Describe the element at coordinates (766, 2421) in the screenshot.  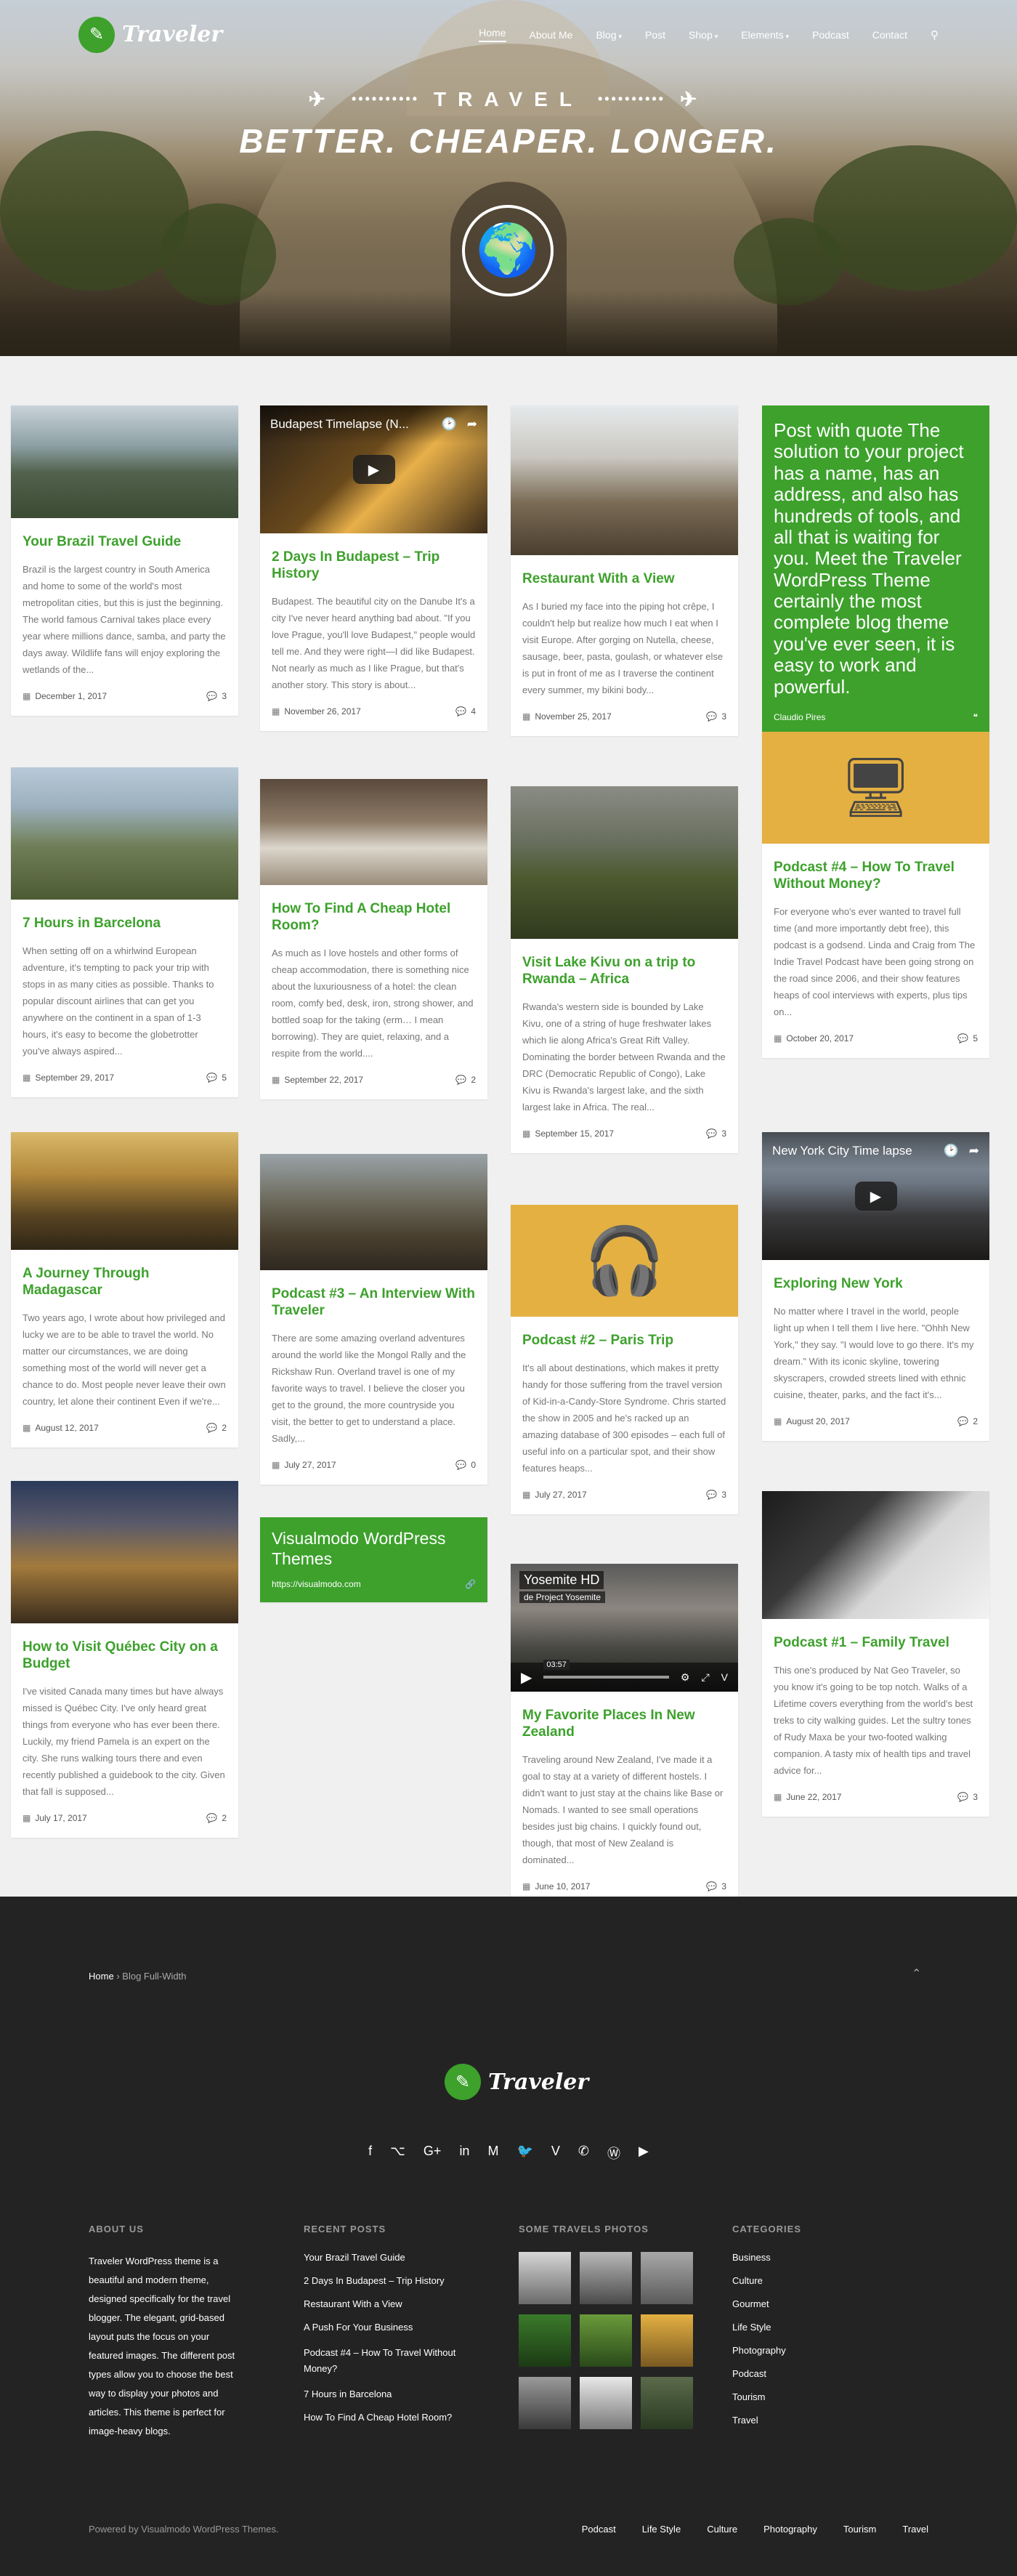
I see `category-link: Travel` at that location.